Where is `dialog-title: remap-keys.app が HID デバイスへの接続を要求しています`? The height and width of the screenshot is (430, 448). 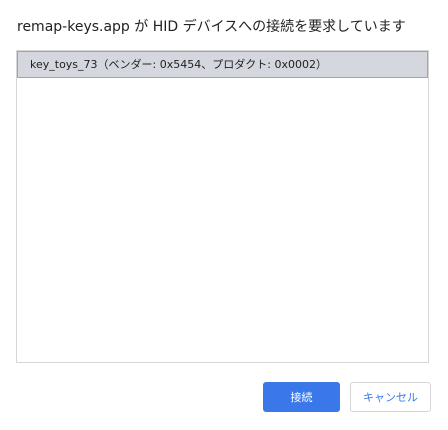 dialog-title: remap-keys.app が HID デバイスへの接続を要求しています is located at coordinates (211, 27).